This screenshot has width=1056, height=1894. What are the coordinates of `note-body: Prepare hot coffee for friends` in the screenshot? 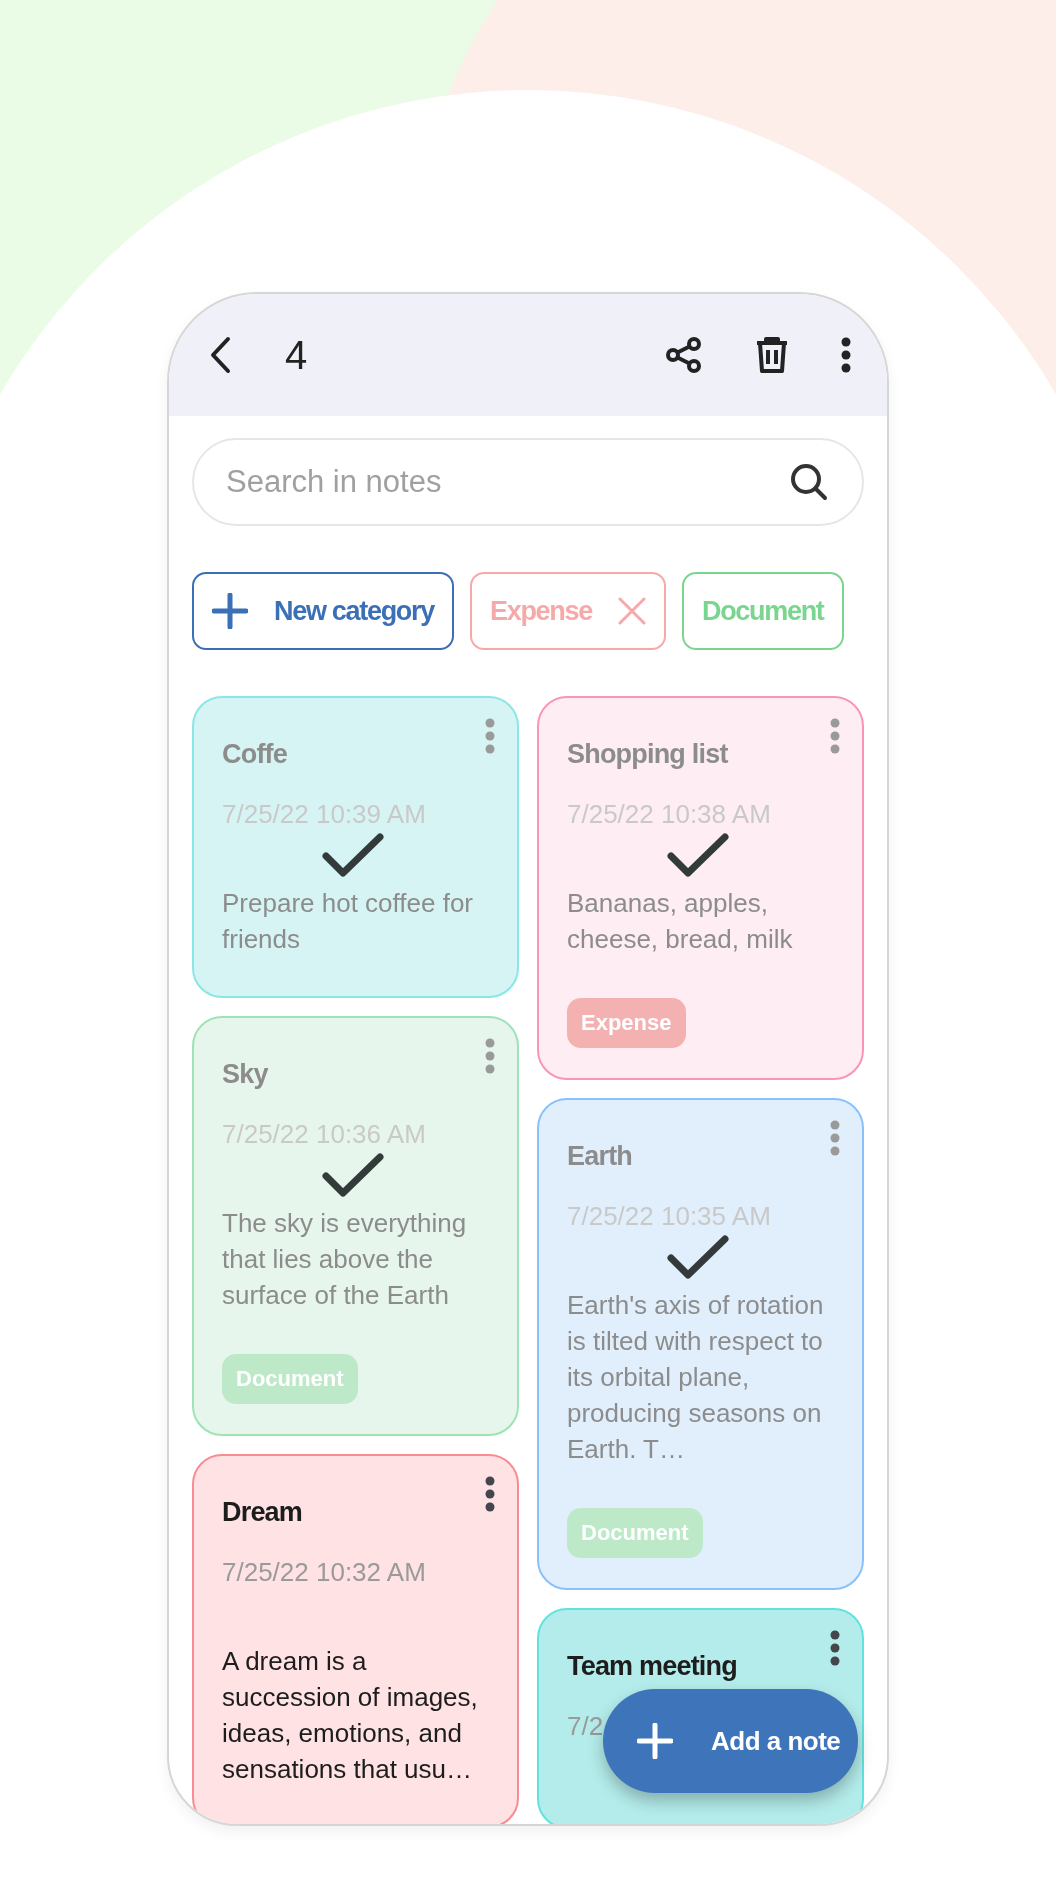 It's located at (348, 921).